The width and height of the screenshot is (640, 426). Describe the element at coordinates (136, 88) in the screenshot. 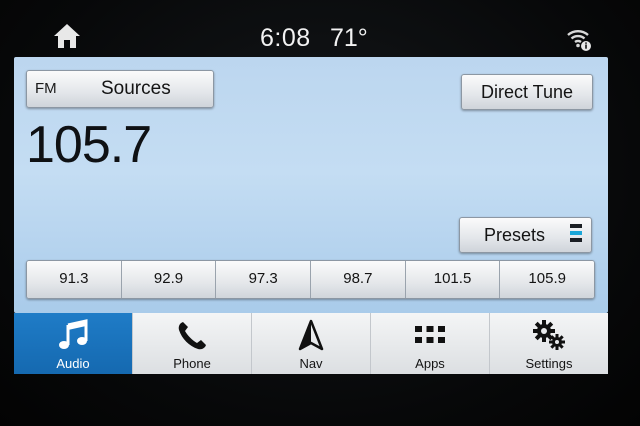

I see `sources-label: Sources` at that location.